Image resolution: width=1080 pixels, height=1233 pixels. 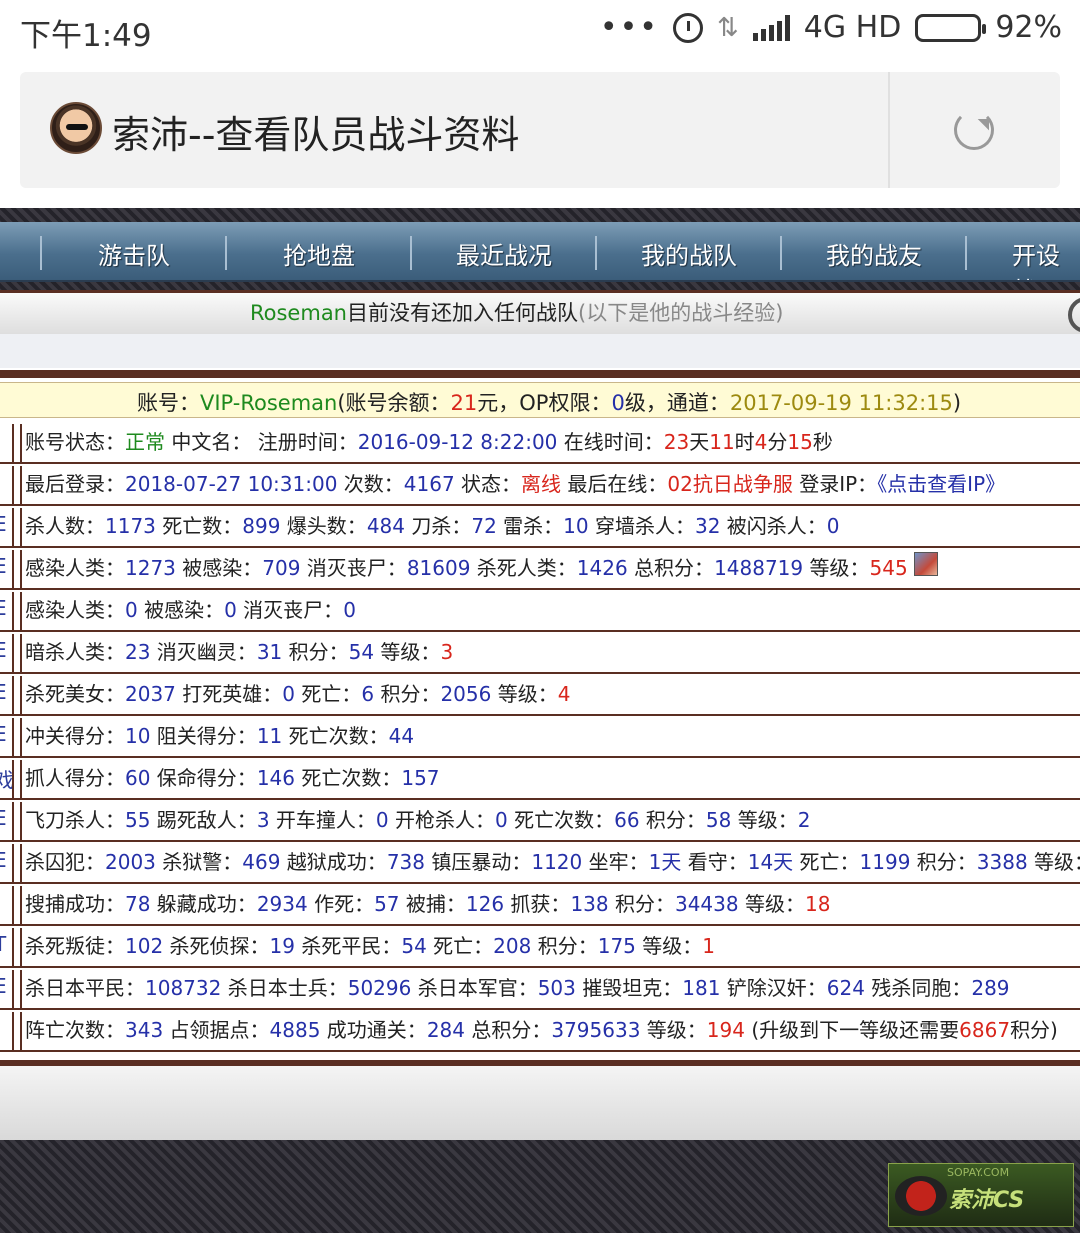 What do you see at coordinates (974, 130) in the screenshot?
I see `reload-icon` at bounding box center [974, 130].